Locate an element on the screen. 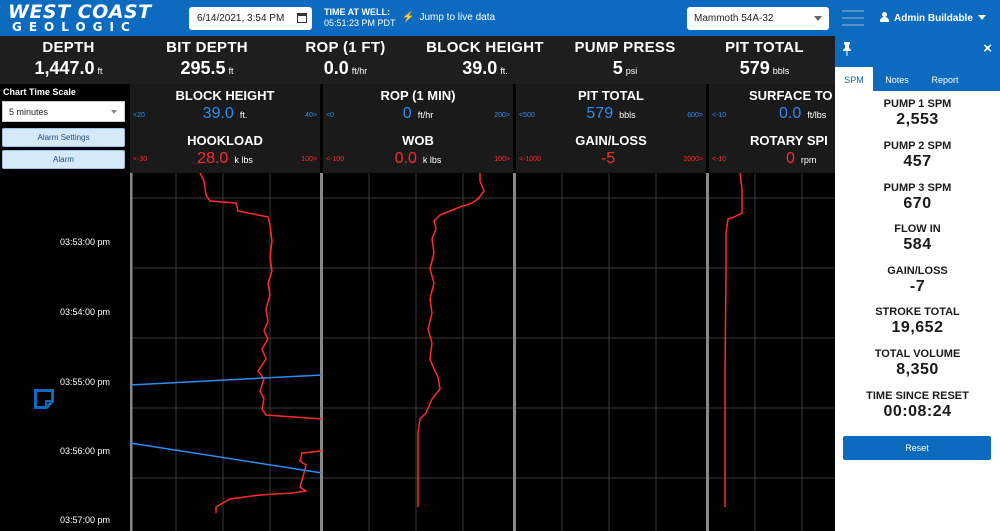 This screenshot has height=531, width=1000. spm-pump2: PUMP 2 SPM 457 is located at coordinates (917, 155).